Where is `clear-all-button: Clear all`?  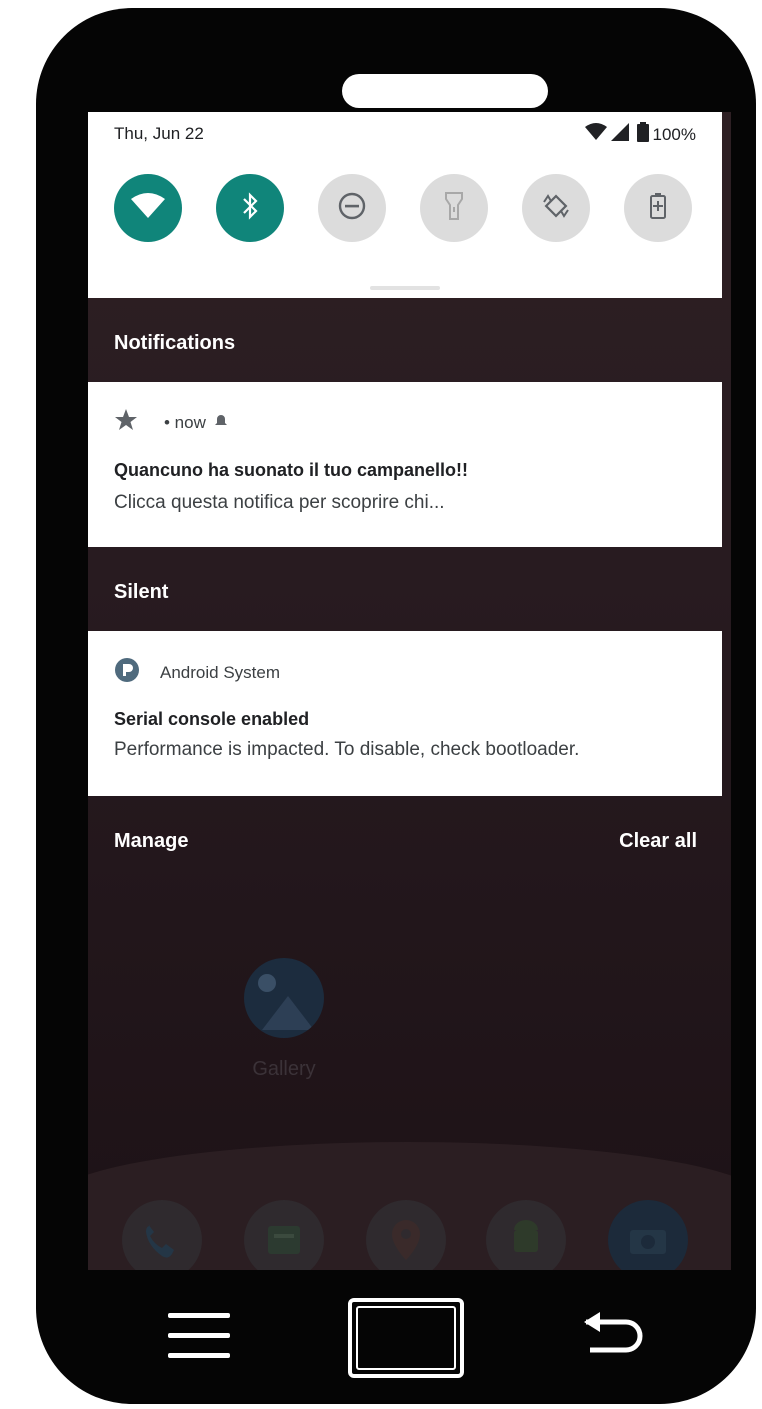 clear-all-button: Clear all is located at coordinates (658, 841).